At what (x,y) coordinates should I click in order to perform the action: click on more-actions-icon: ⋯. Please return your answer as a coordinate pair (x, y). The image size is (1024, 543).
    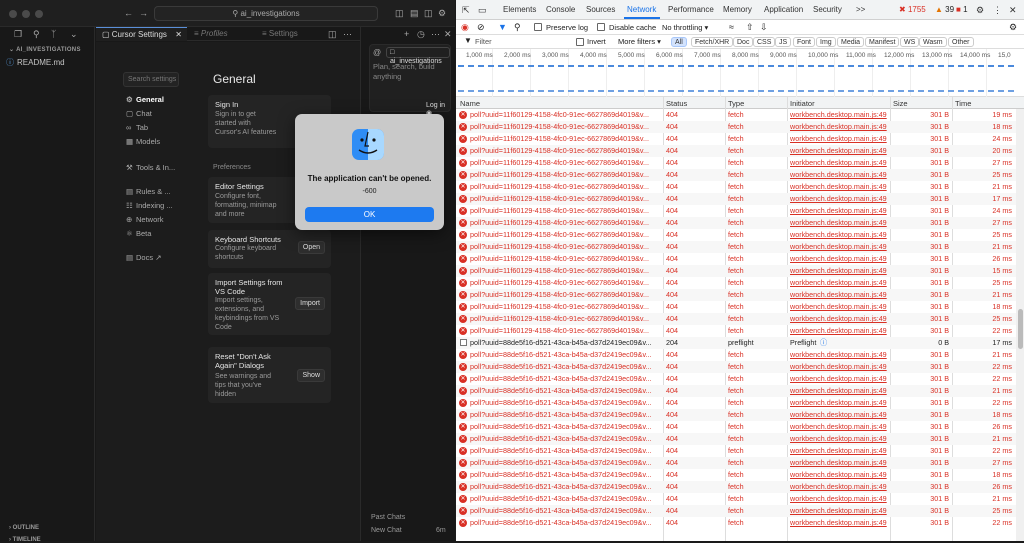
    Looking at the image, I should click on (347, 34).